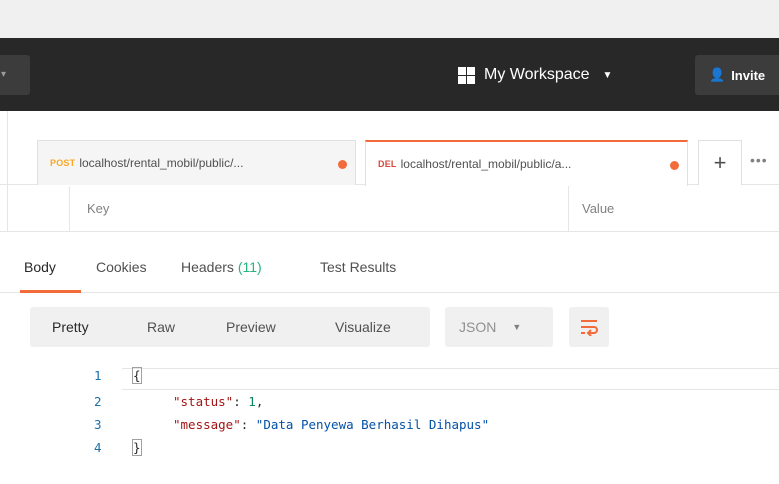 This screenshot has width=779, height=484. Describe the element at coordinates (389, 19) in the screenshot. I see `top-strip` at that location.